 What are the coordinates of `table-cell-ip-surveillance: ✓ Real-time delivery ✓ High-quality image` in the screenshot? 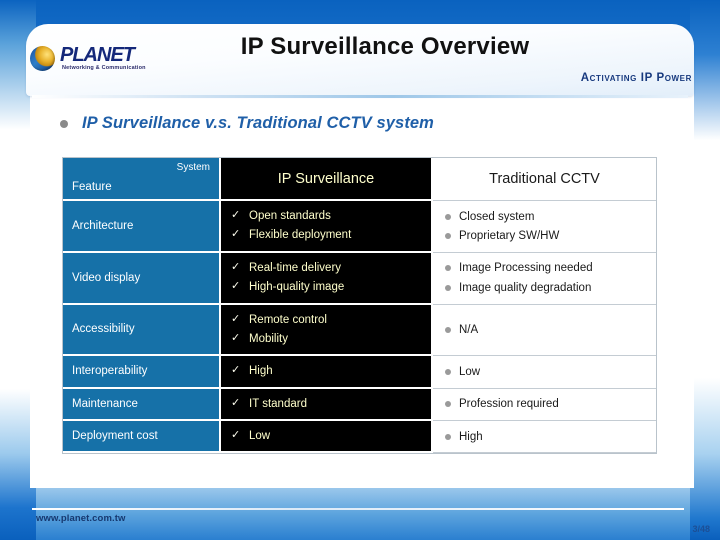 It's located at (327, 278).